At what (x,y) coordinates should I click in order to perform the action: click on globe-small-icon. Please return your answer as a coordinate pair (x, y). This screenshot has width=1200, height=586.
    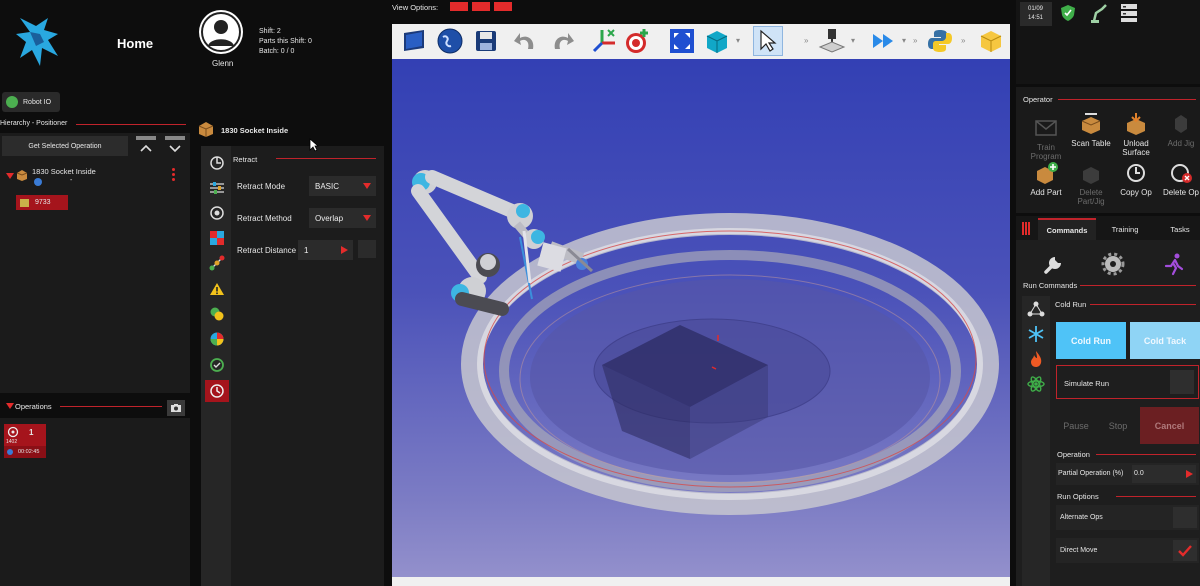
    Looking at the image, I should click on (38, 182).